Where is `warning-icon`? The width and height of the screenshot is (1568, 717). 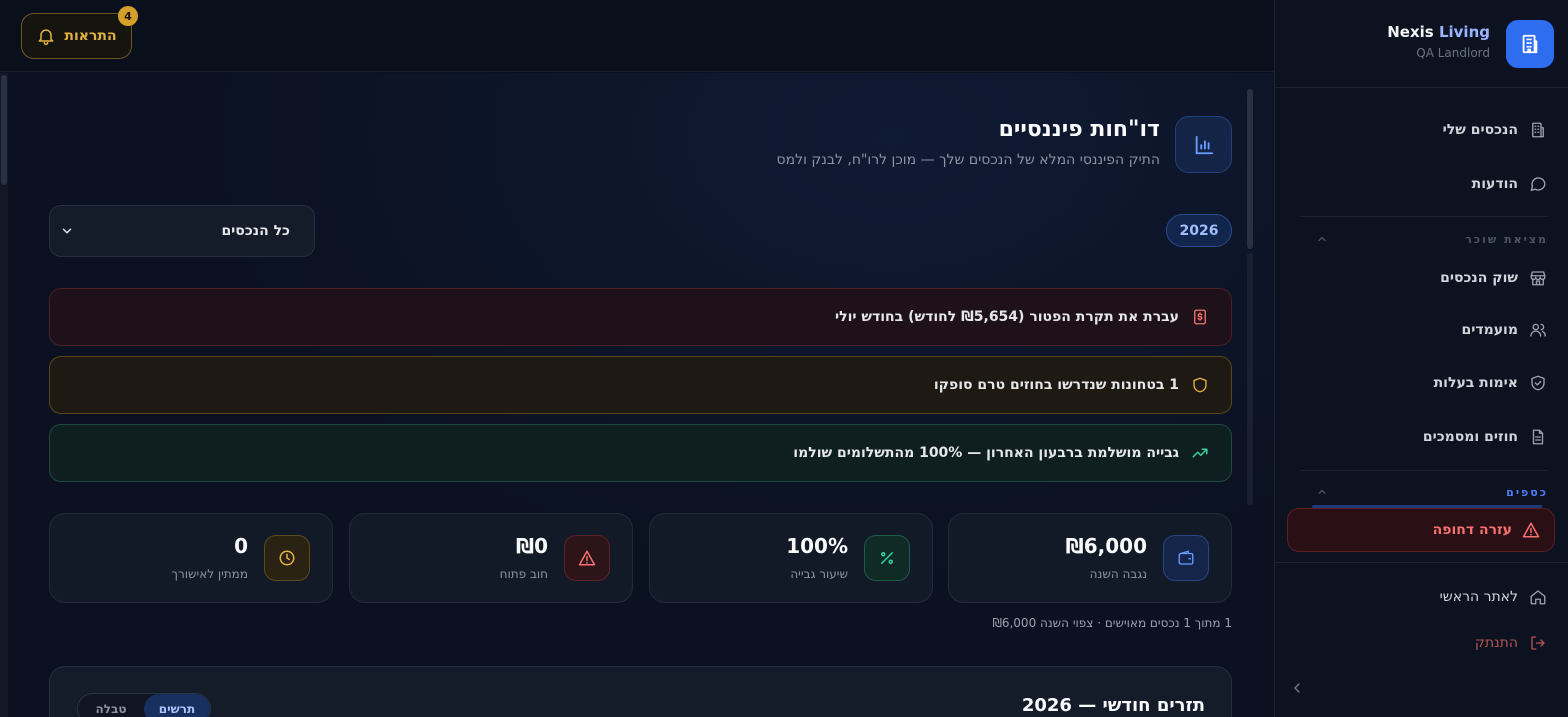
warning-icon is located at coordinates (587, 558).